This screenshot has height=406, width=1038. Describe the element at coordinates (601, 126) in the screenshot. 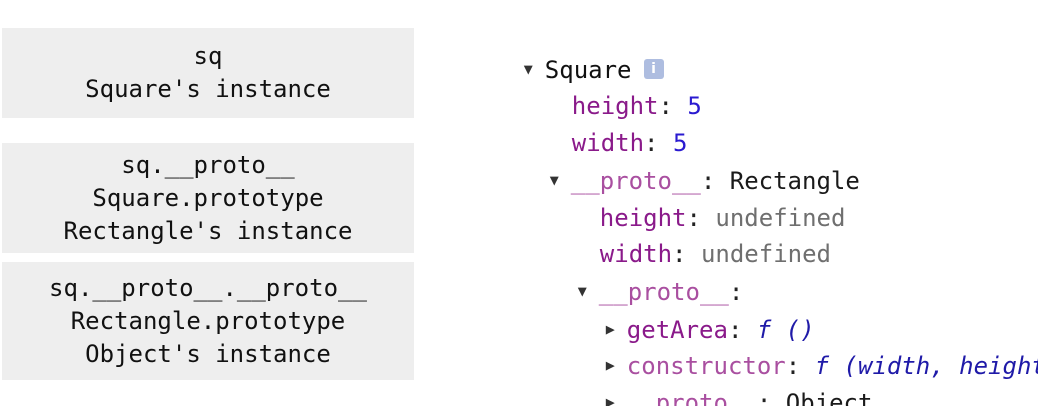

I see `tree-row-width: width: 5` at that location.